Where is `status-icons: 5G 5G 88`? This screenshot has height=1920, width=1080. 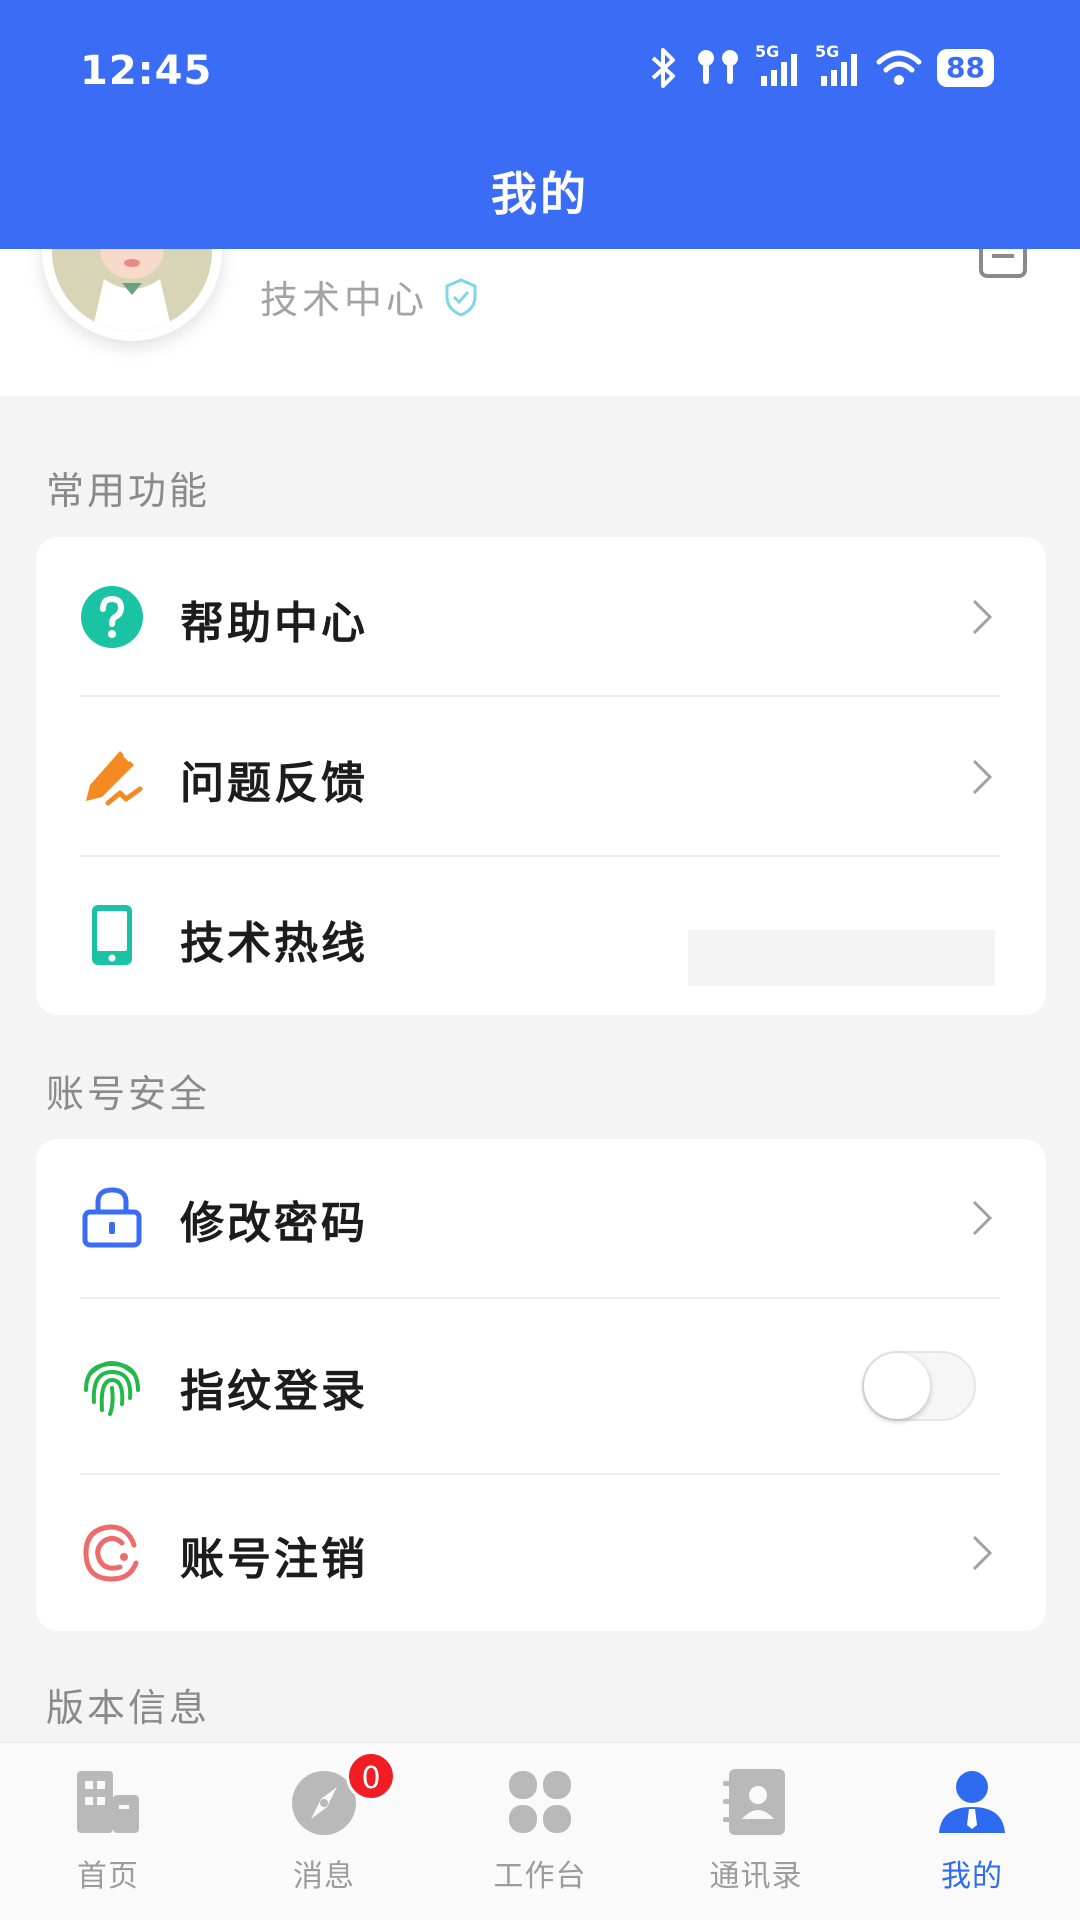 status-icons: 5G 5G 88 is located at coordinates (820, 66).